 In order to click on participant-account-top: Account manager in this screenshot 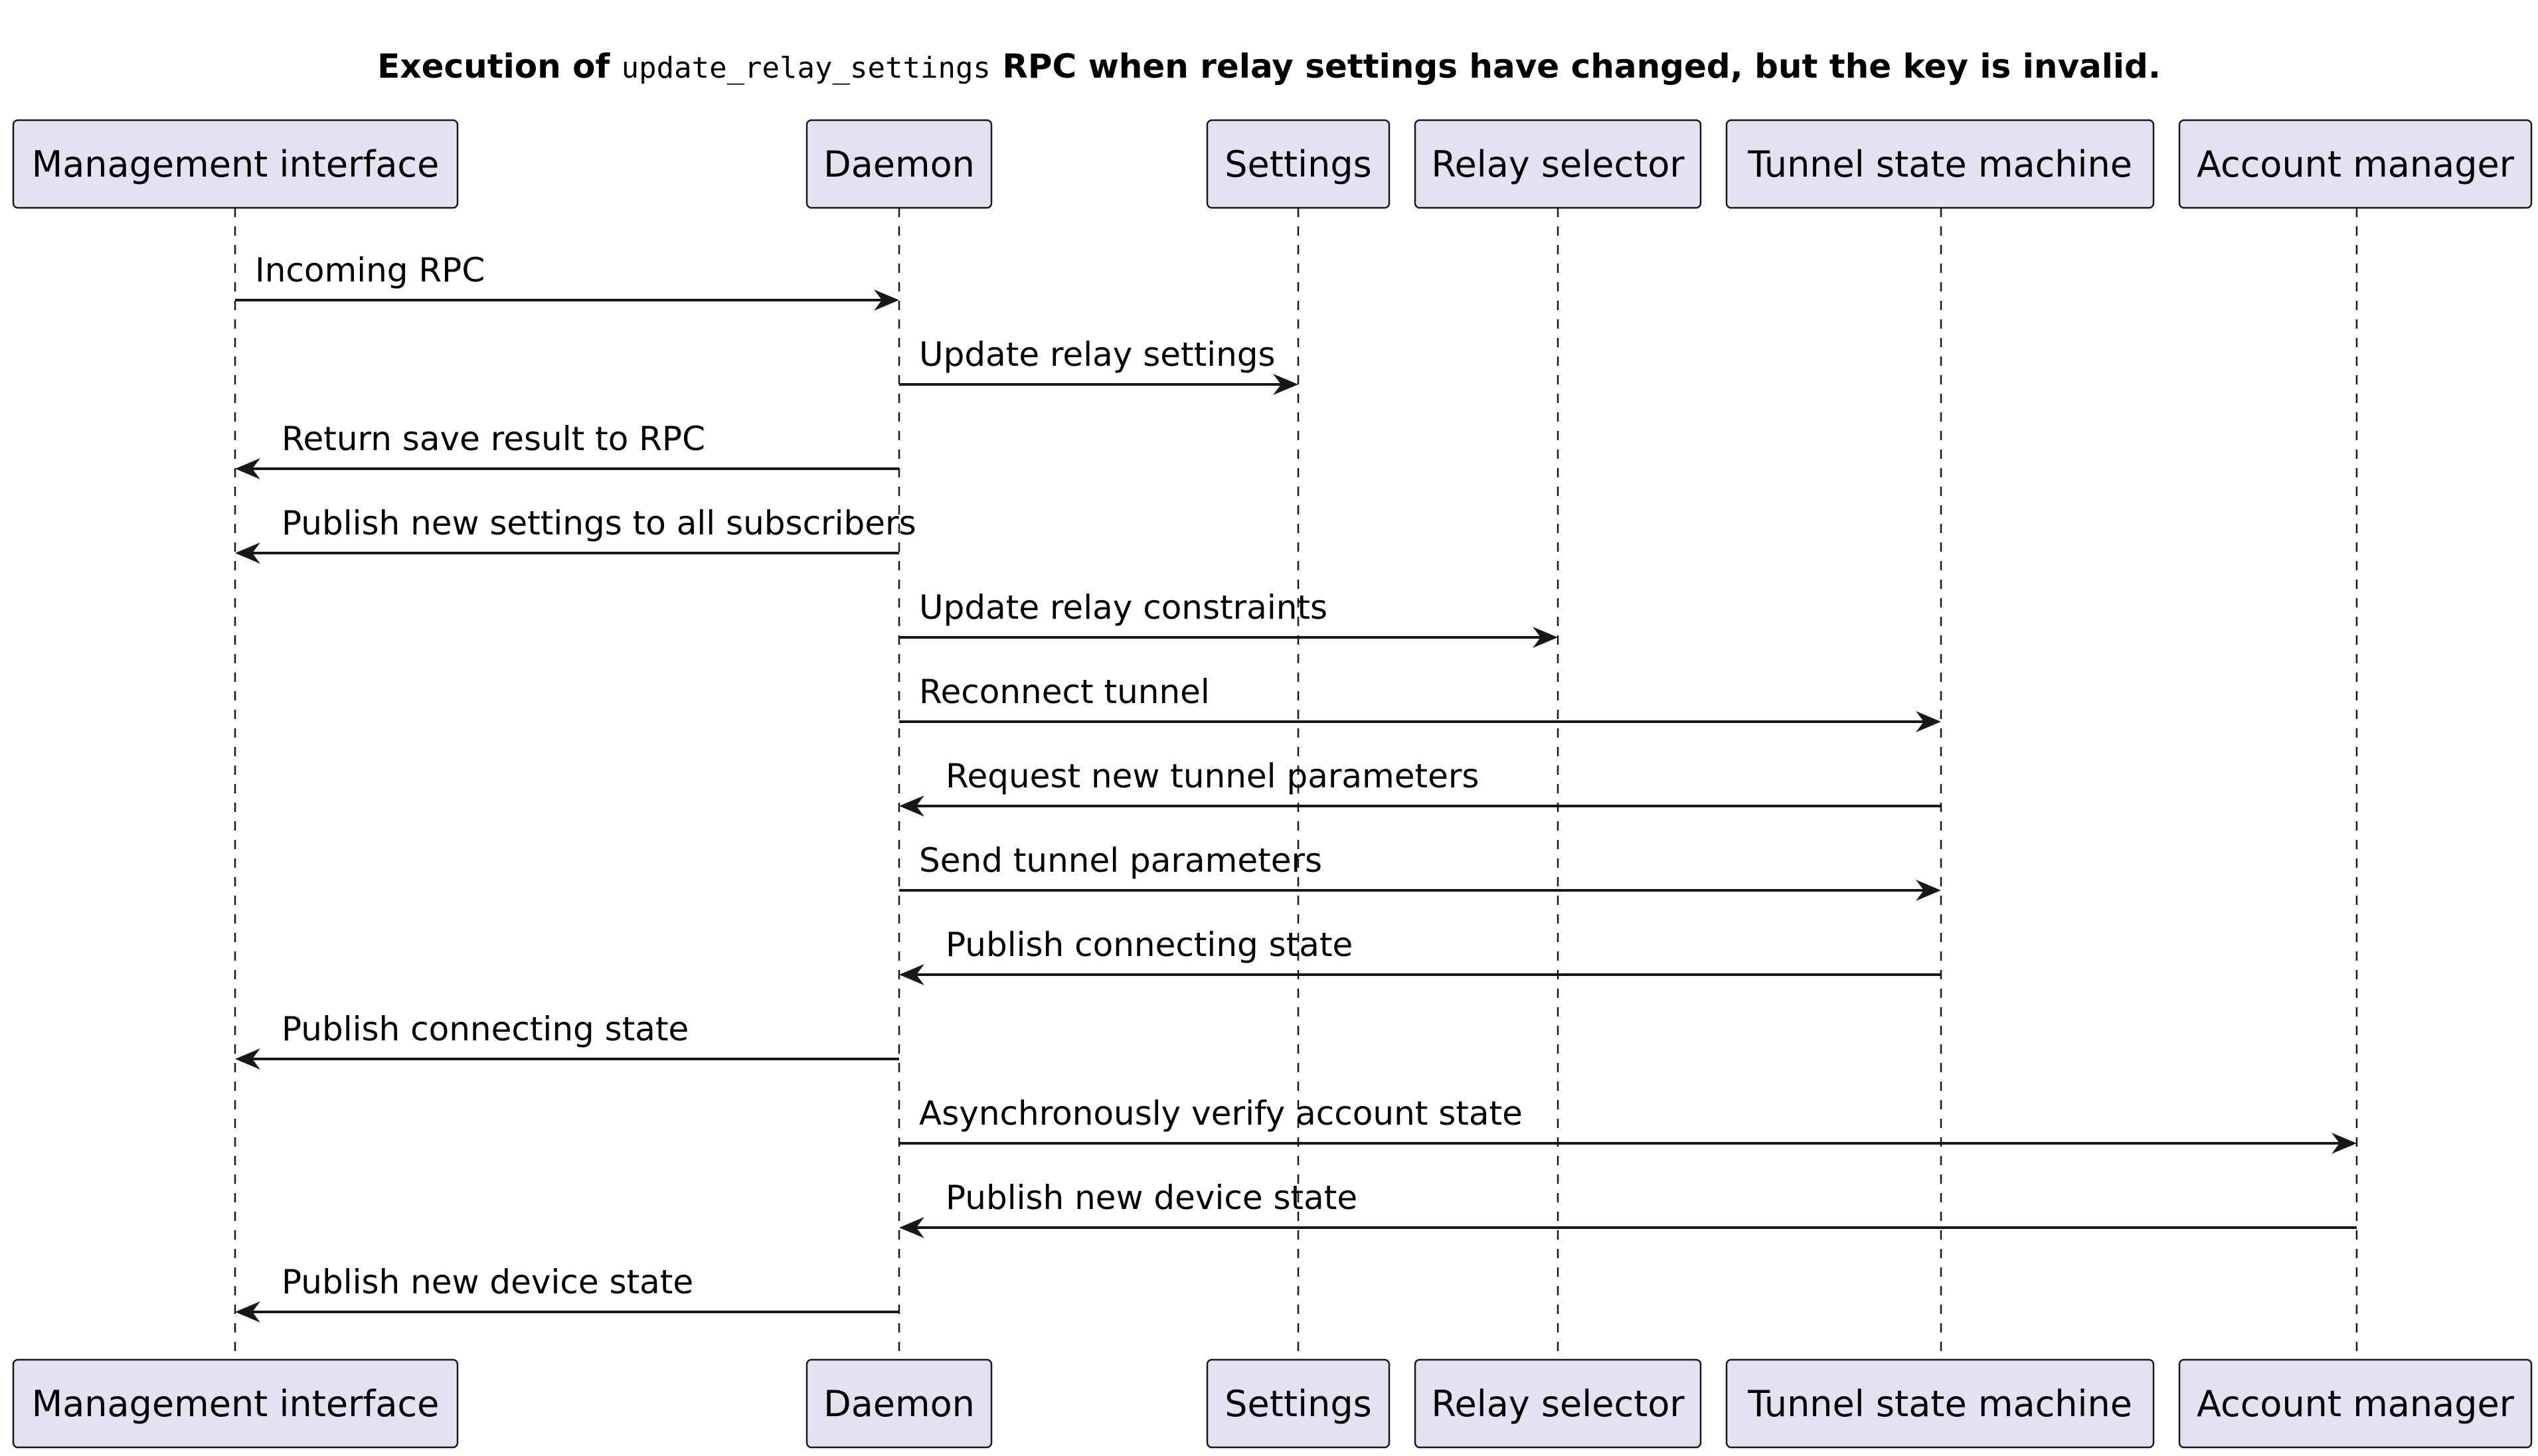, I will do `click(2356, 164)`.